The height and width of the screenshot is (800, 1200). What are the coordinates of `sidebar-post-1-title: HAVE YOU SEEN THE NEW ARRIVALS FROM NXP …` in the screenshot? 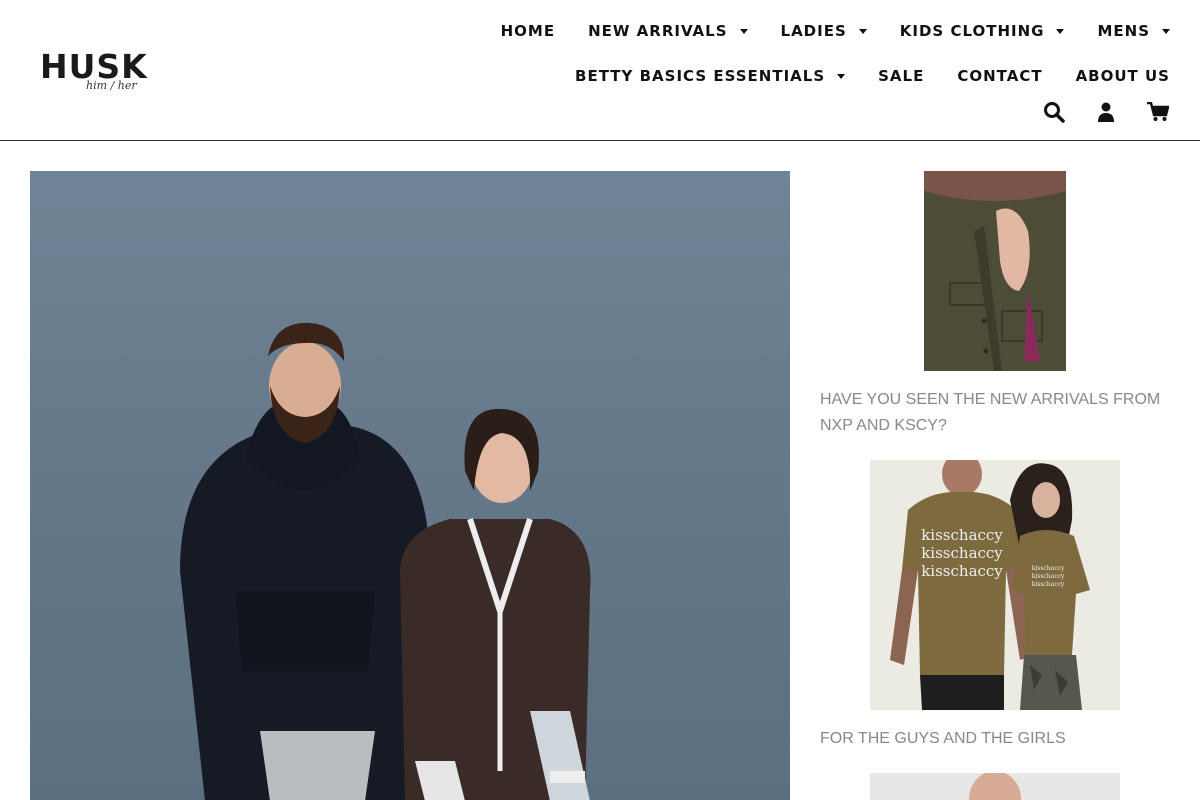 It's located at (1000, 413).